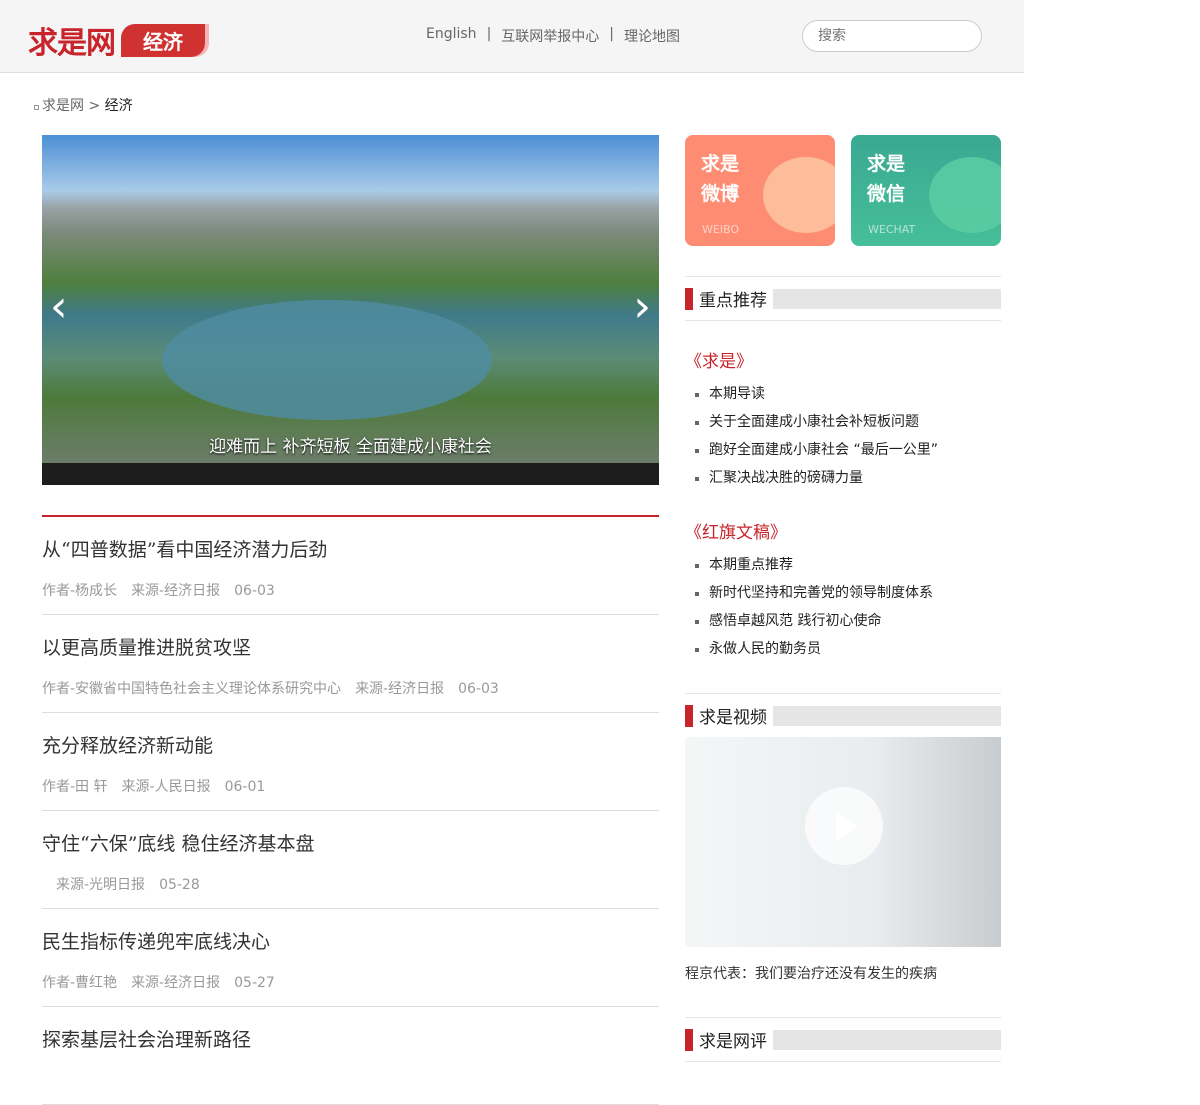  What do you see at coordinates (80, 983) in the screenshot?
I see `news-author: 作者-曹红艳` at bounding box center [80, 983].